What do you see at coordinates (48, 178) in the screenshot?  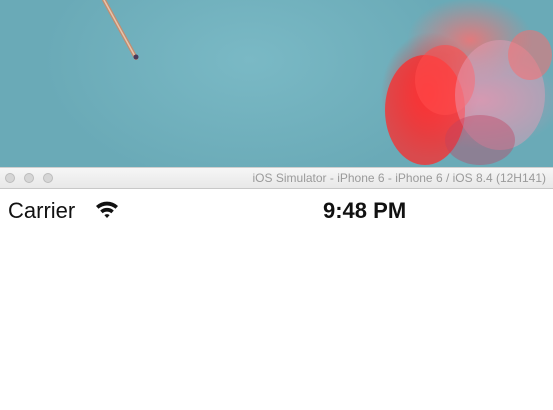 I see `zoom-window-button` at bounding box center [48, 178].